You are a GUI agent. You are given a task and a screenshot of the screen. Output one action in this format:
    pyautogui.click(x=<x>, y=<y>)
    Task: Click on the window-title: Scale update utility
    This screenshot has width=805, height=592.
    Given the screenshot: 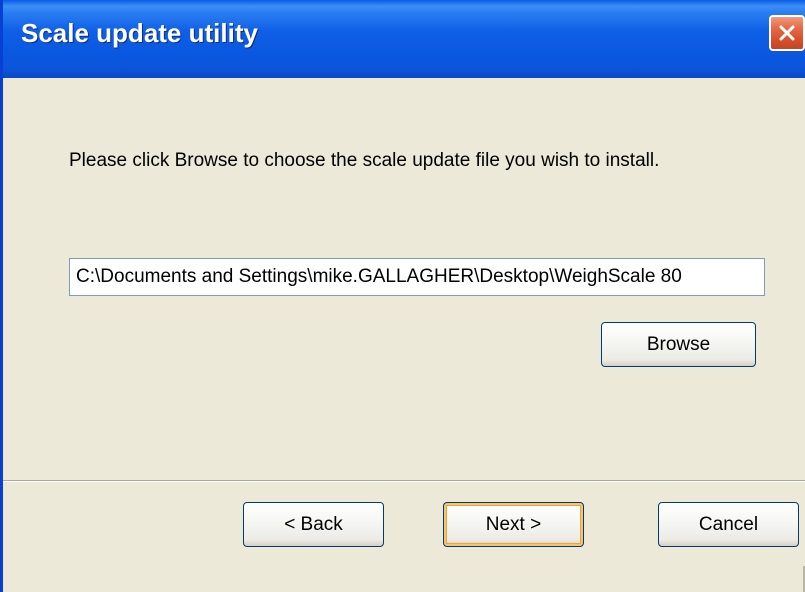 What is the action you would take?
    pyautogui.click(x=139, y=33)
    